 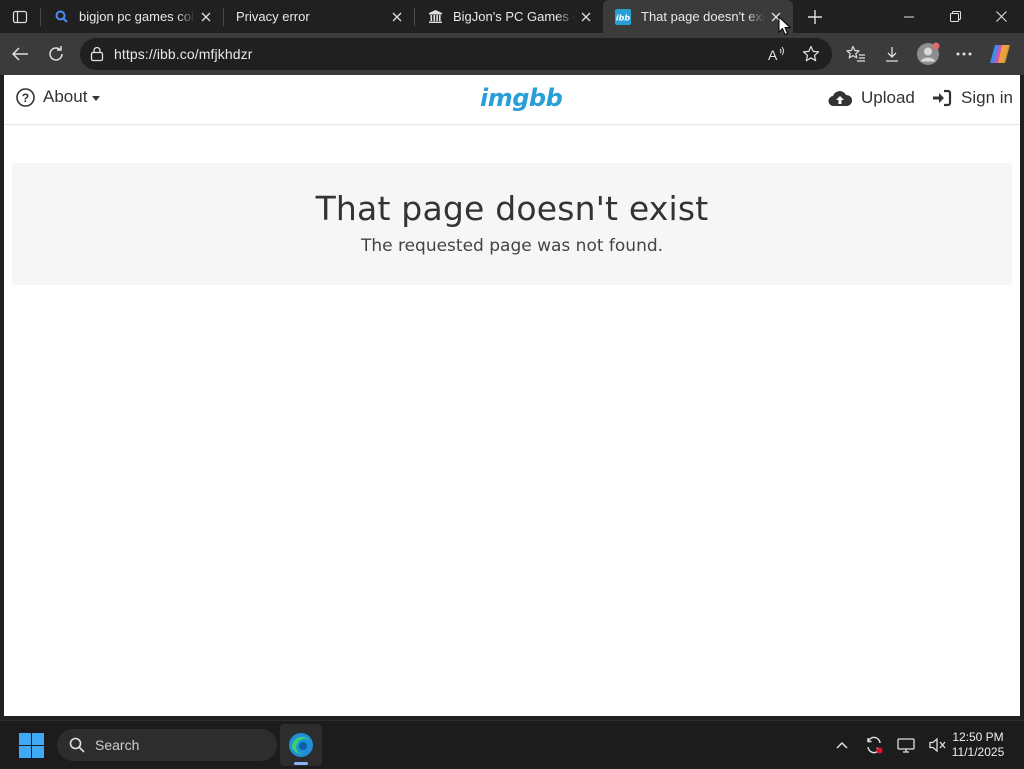 I want to click on chevron-down-icon, so click(x=96, y=98).